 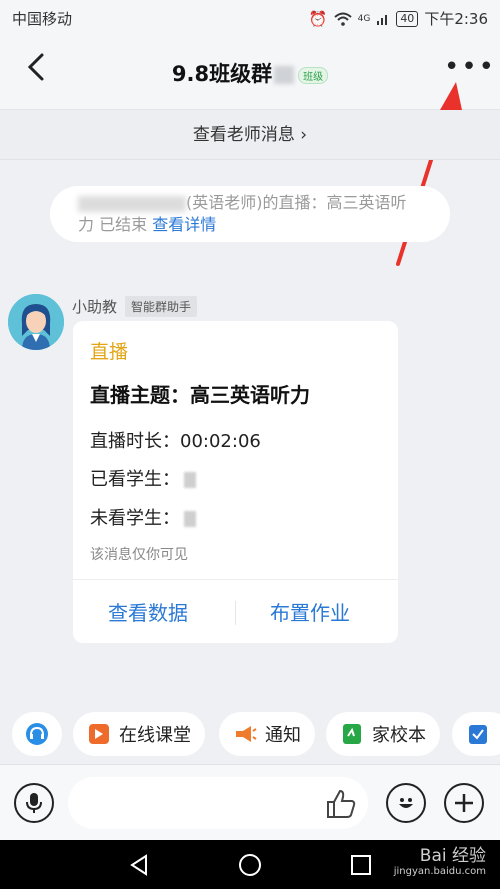 I want to click on watched-label: 已看学生：, so click(x=135, y=479).